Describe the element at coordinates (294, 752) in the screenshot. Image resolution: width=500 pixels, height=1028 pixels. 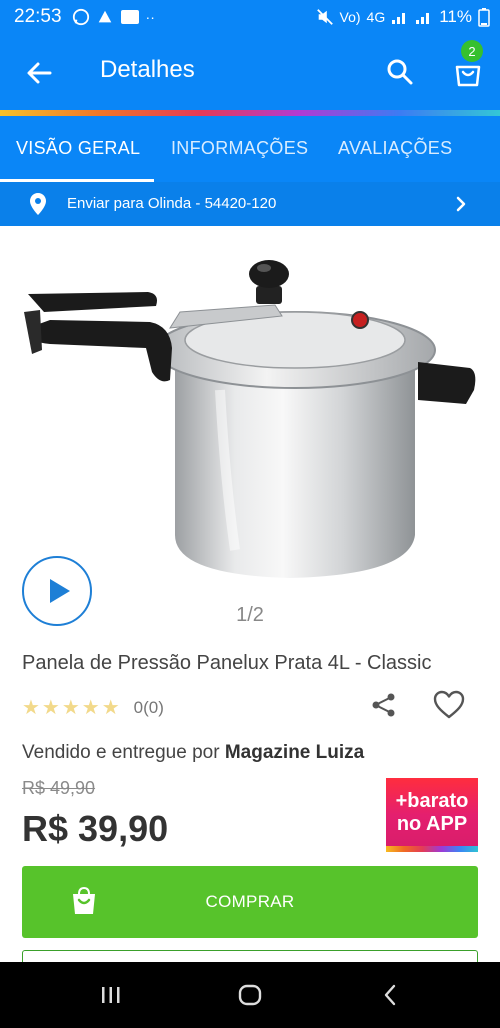
I see `seller-name: Magazine Luiza` at that location.